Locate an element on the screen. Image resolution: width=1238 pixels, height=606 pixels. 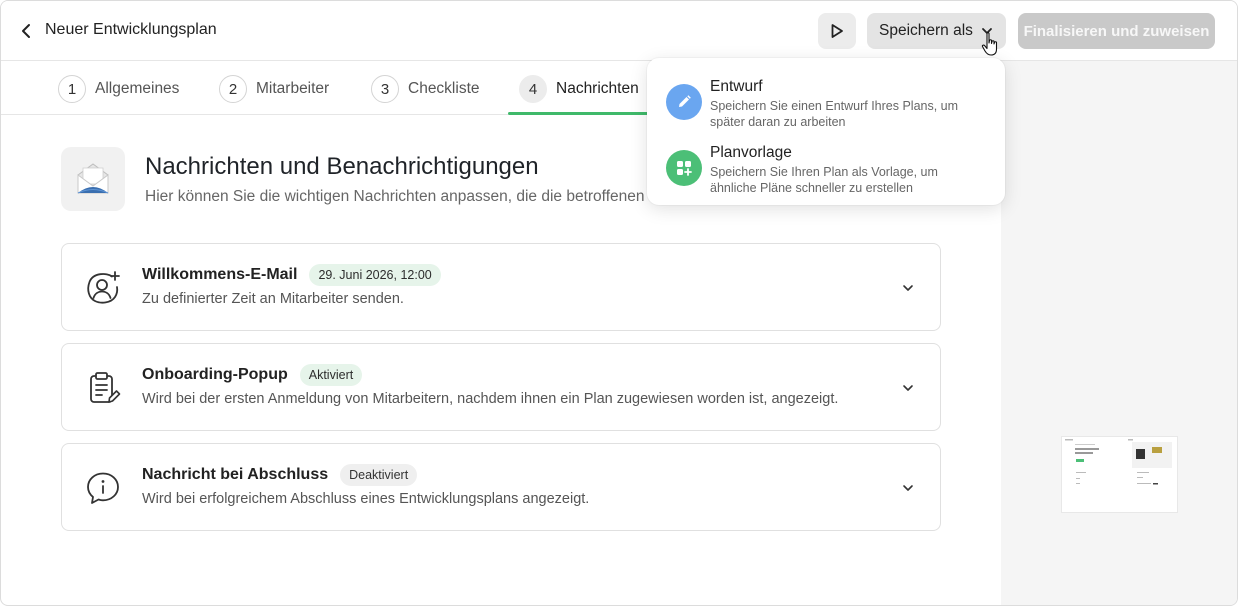
tab-label: Nachrichten is located at coordinates (597, 88).